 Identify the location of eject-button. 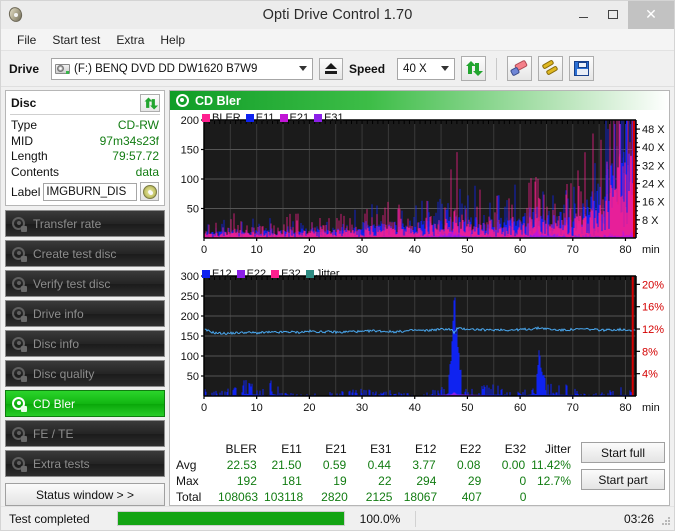
(331, 68).